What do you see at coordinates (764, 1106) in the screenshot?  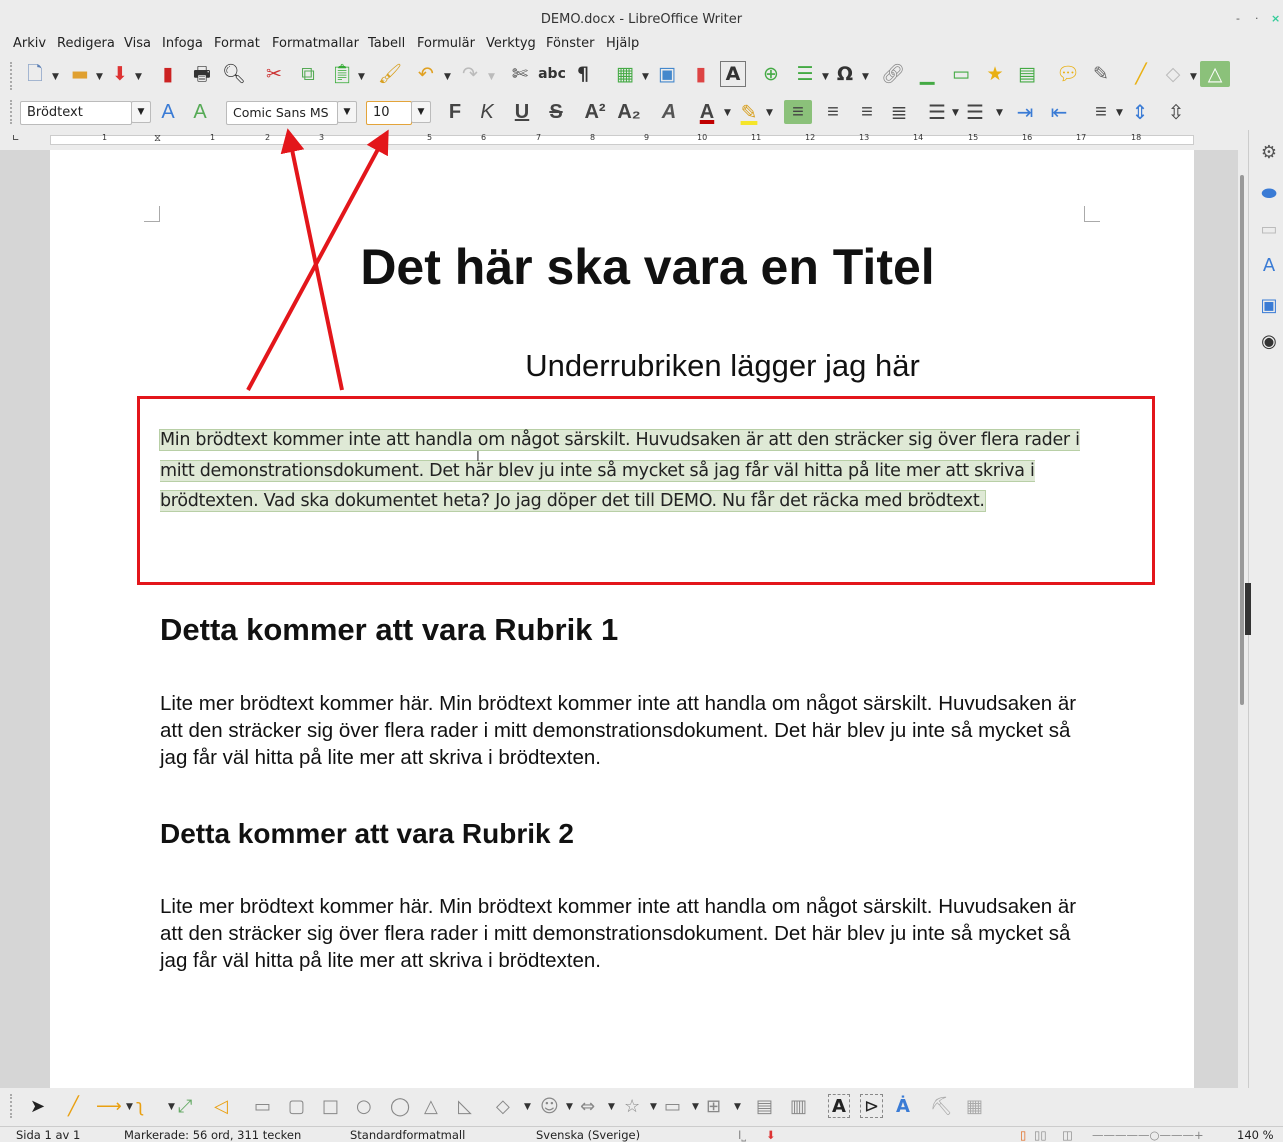 I see `insert-textbox-icon: ▤` at bounding box center [764, 1106].